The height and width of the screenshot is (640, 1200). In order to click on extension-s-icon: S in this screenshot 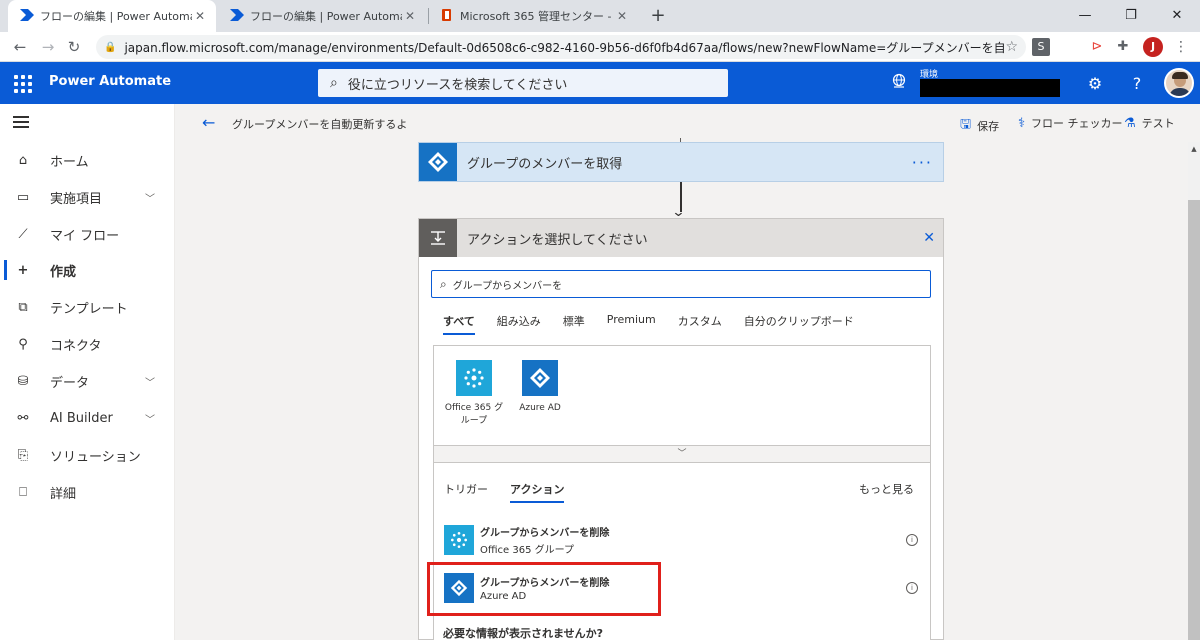, I will do `click(1041, 47)`.